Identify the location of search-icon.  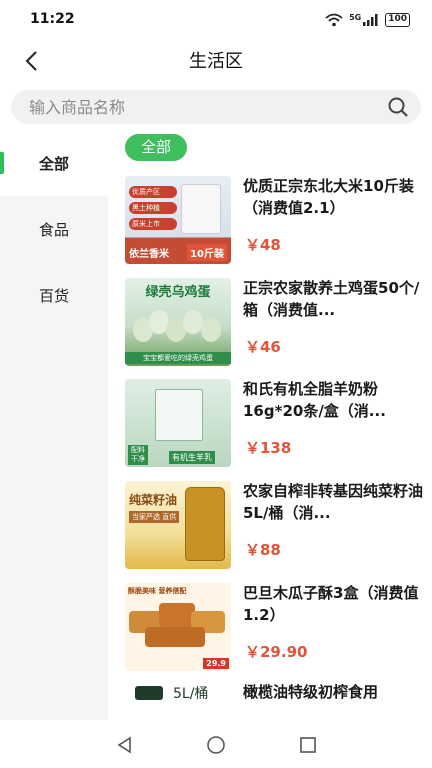
(398, 107).